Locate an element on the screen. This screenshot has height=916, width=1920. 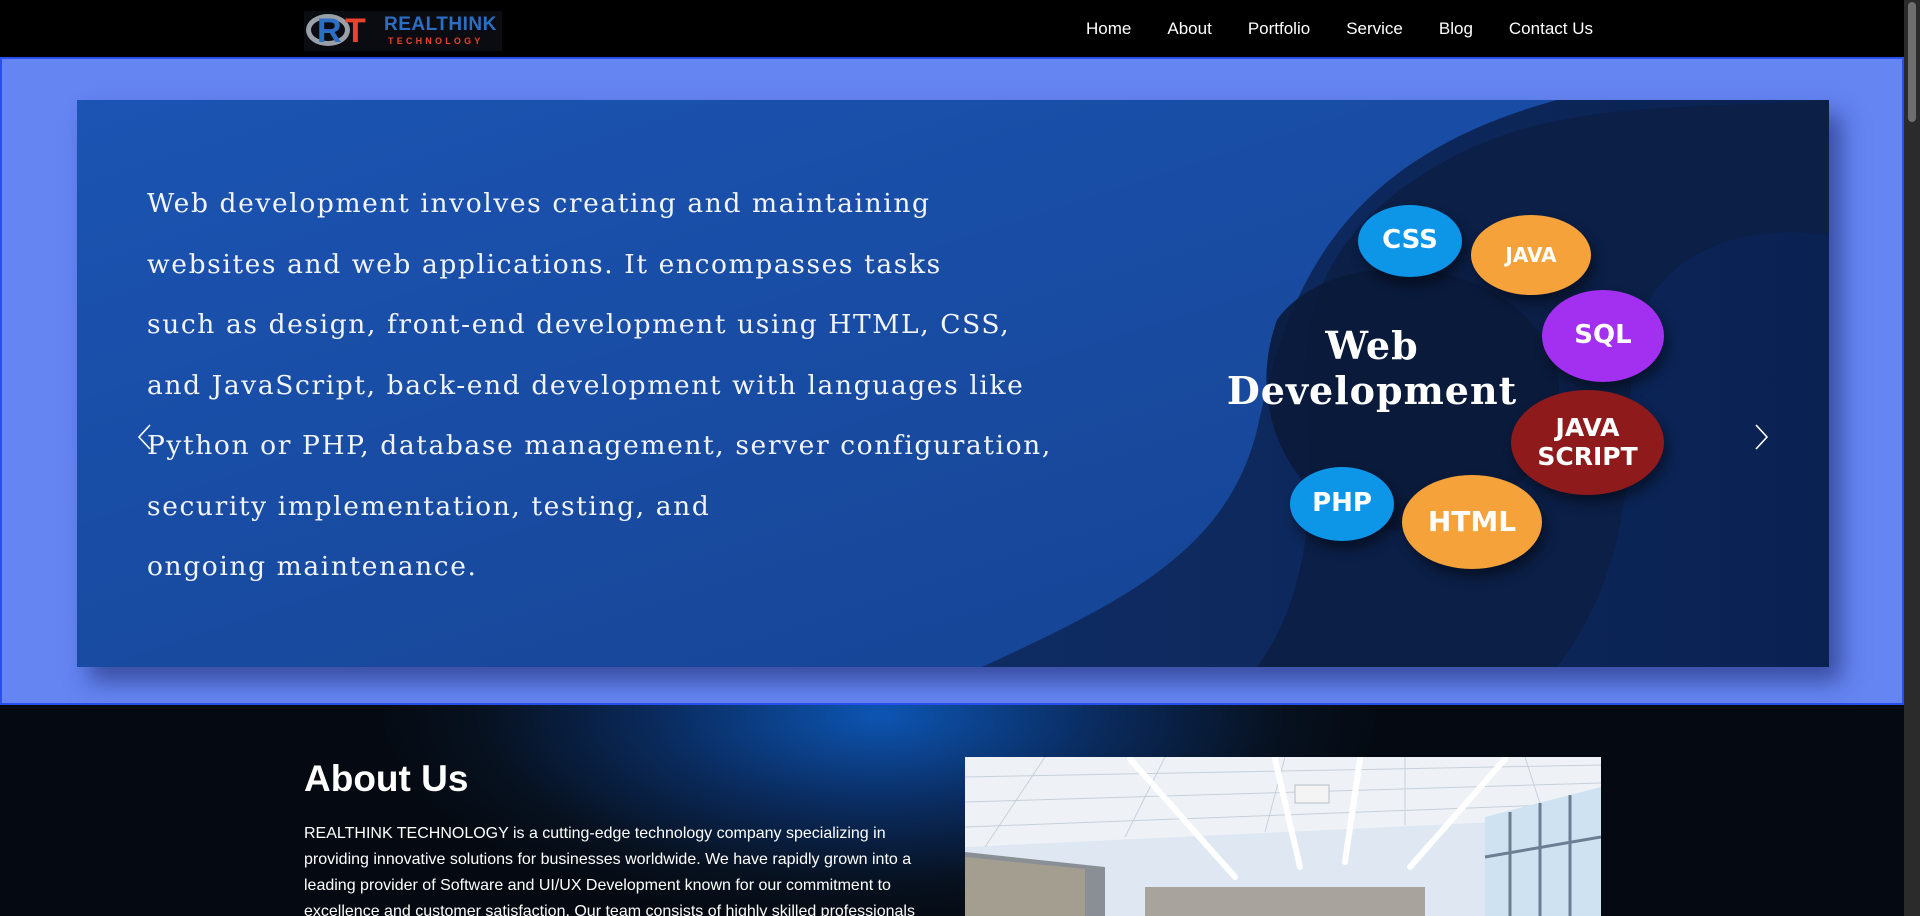
java-bubble-label: JAVA is located at coordinates (1531, 254).